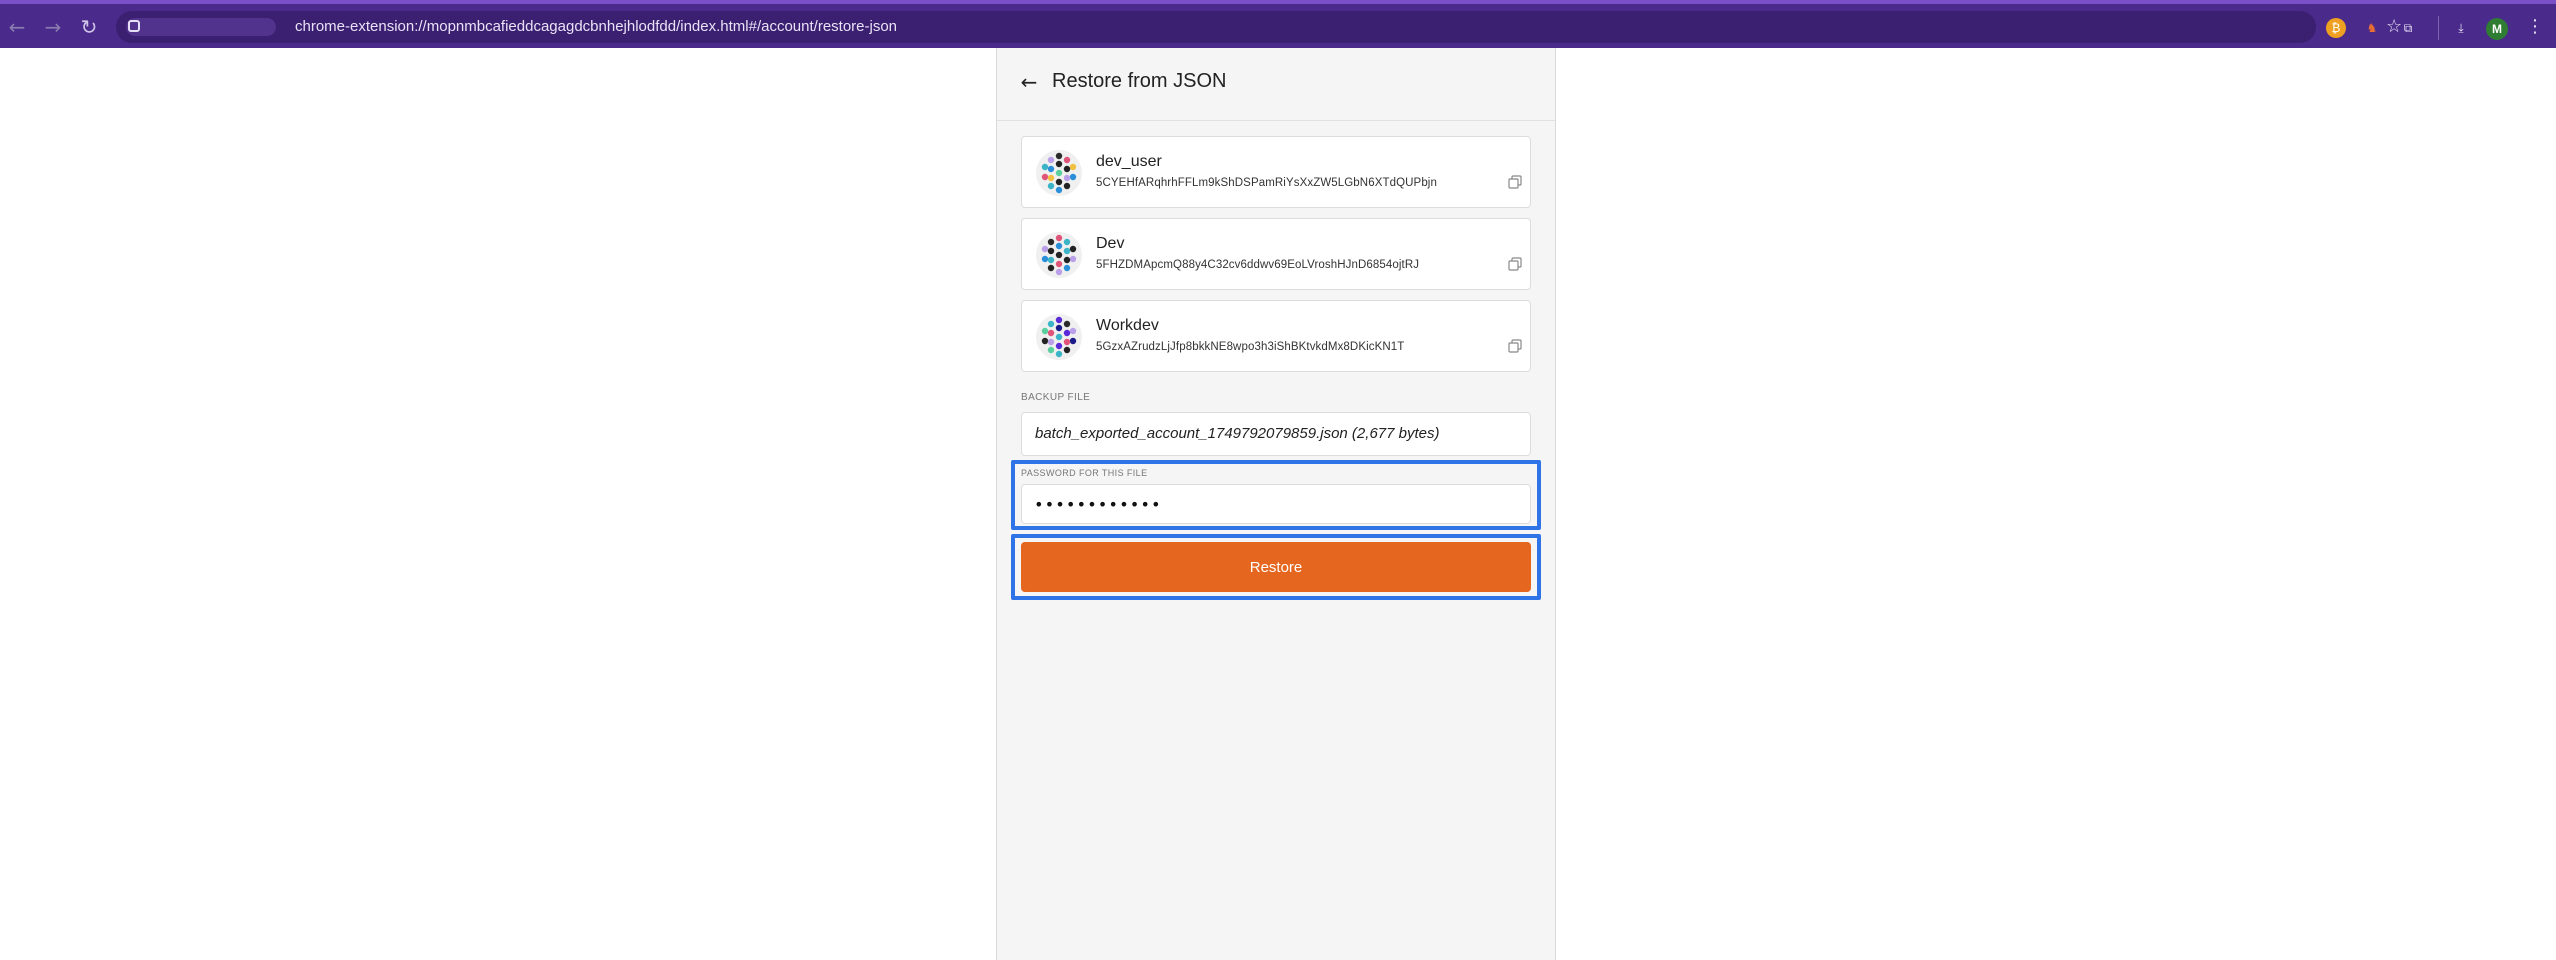 The image size is (2556, 960). What do you see at coordinates (2408, 28) in the screenshot?
I see `extensions-puzzle-icon: ⧉` at bounding box center [2408, 28].